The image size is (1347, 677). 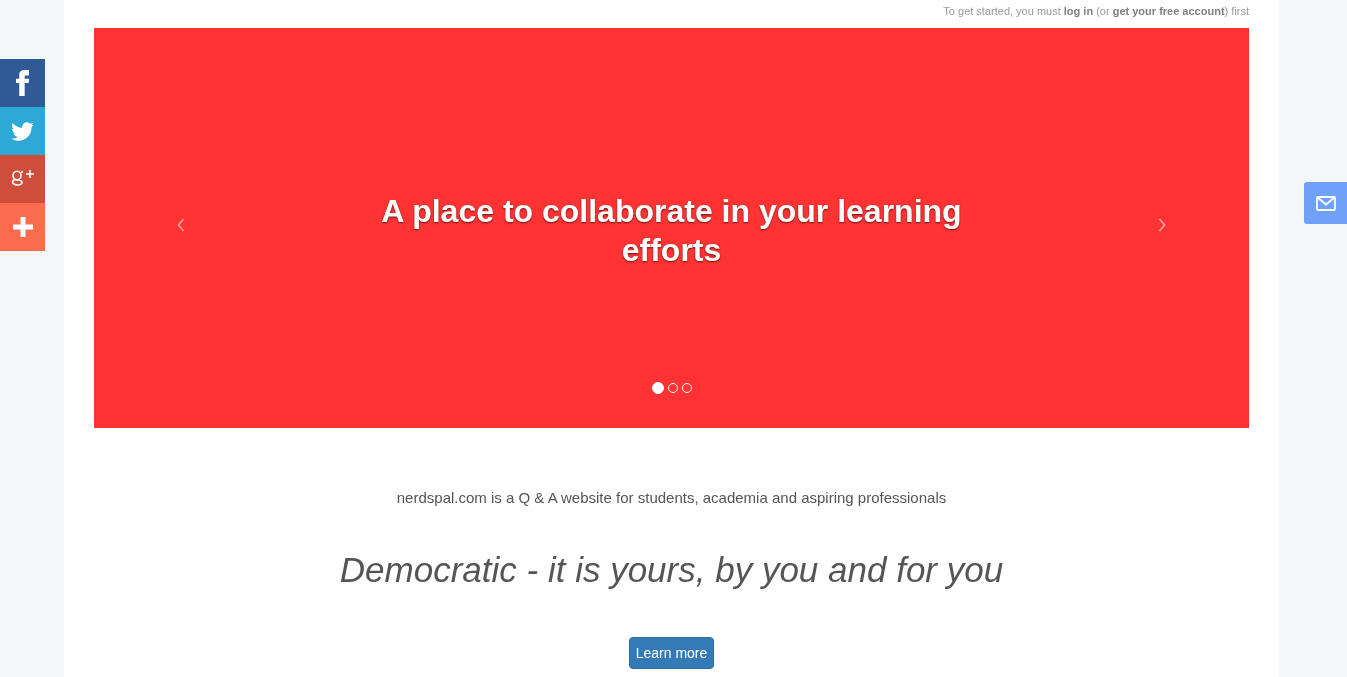 I want to click on envelope-icon, so click(x=1325, y=203).